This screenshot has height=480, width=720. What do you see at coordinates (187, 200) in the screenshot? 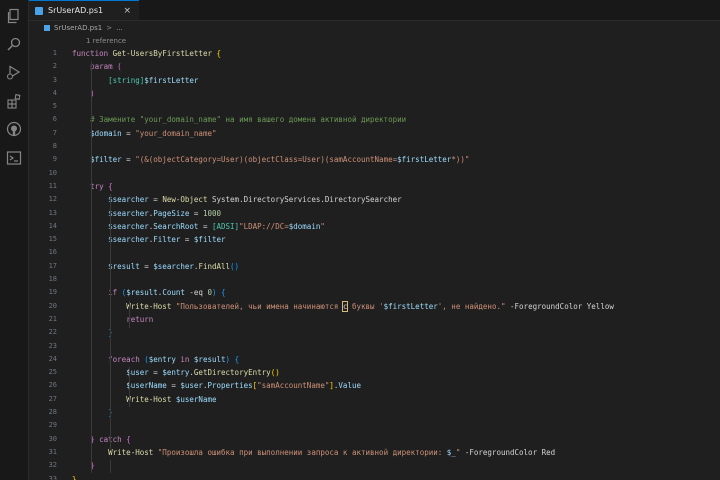
I see `code-token: New-Object` at bounding box center [187, 200].